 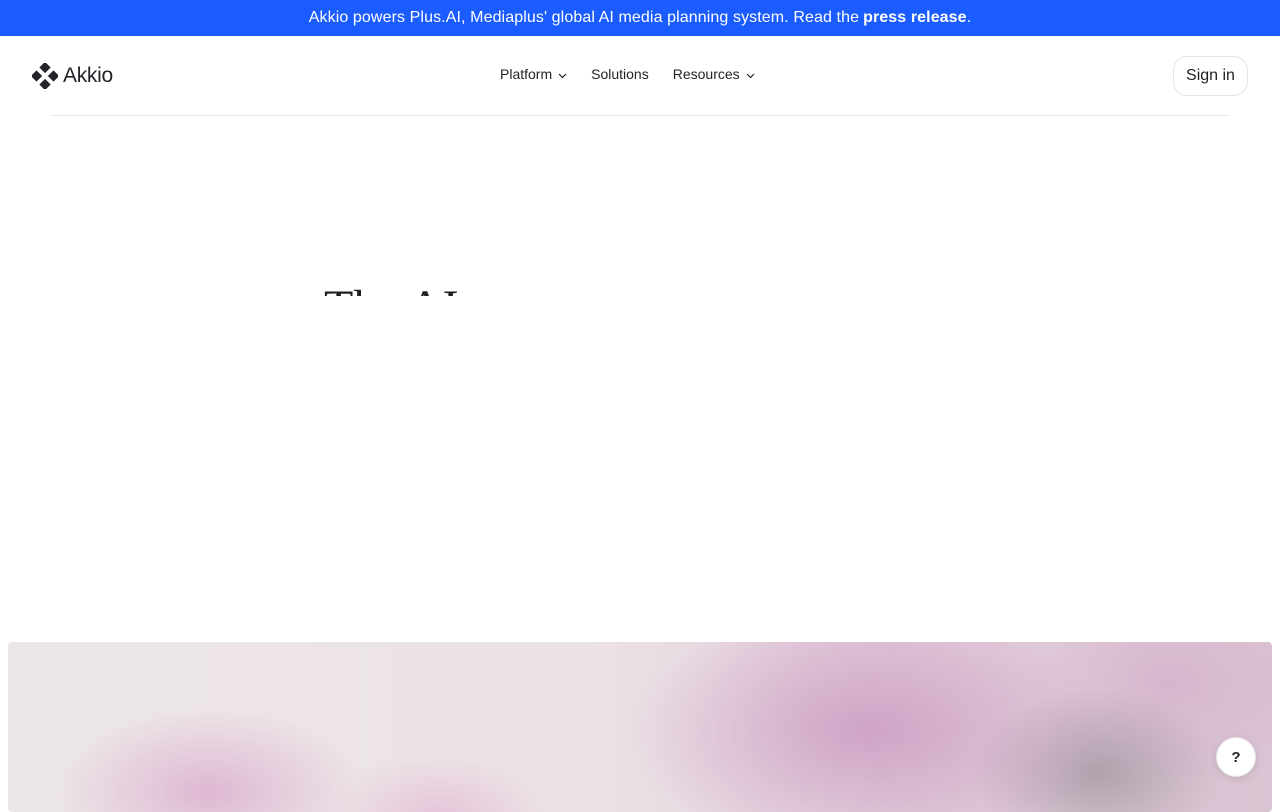 I want to click on nav-item-platform: Platform, so click(x=533, y=74).